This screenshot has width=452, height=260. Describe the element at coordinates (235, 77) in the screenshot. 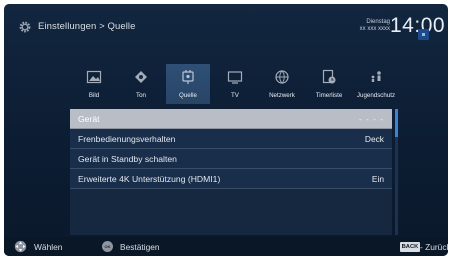

I see `tv-icon` at that location.